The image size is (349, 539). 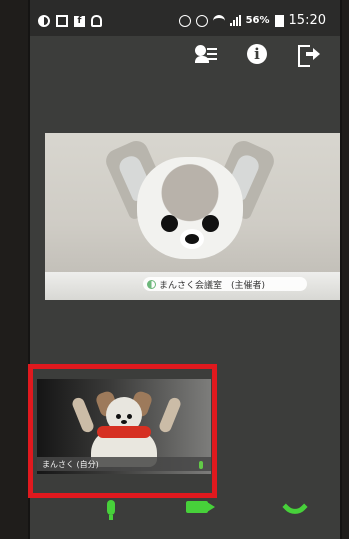 I want to click on exit-icon, so click(x=308, y=55).